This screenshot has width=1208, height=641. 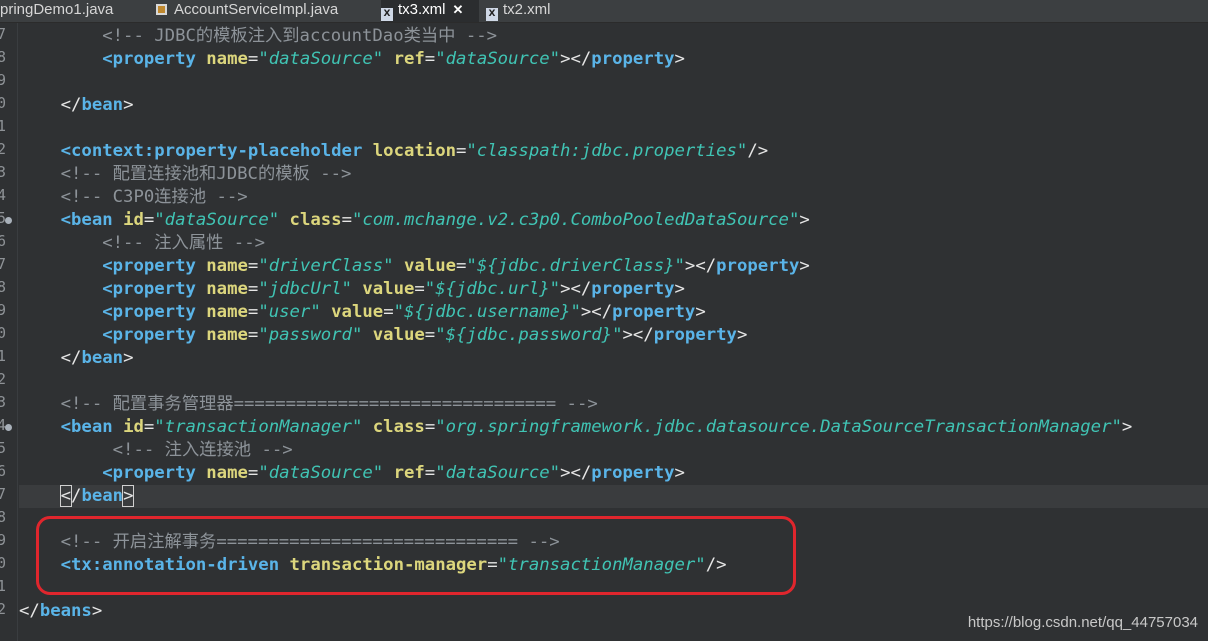 What do you see at coordinates (256, 9) in the screenshot?
I see `tab-label: AccountServiceImpl.java` at bounding box center [256, 9].